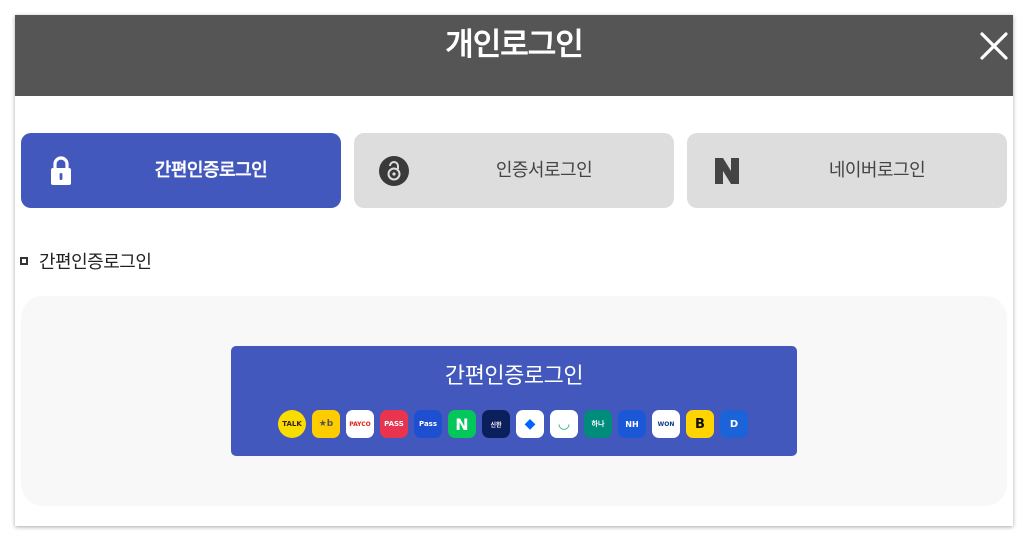 The width and height of the screenshot is (1028, 541). I want to click on section-heading: 간편인증로그인, so click(86, 263).